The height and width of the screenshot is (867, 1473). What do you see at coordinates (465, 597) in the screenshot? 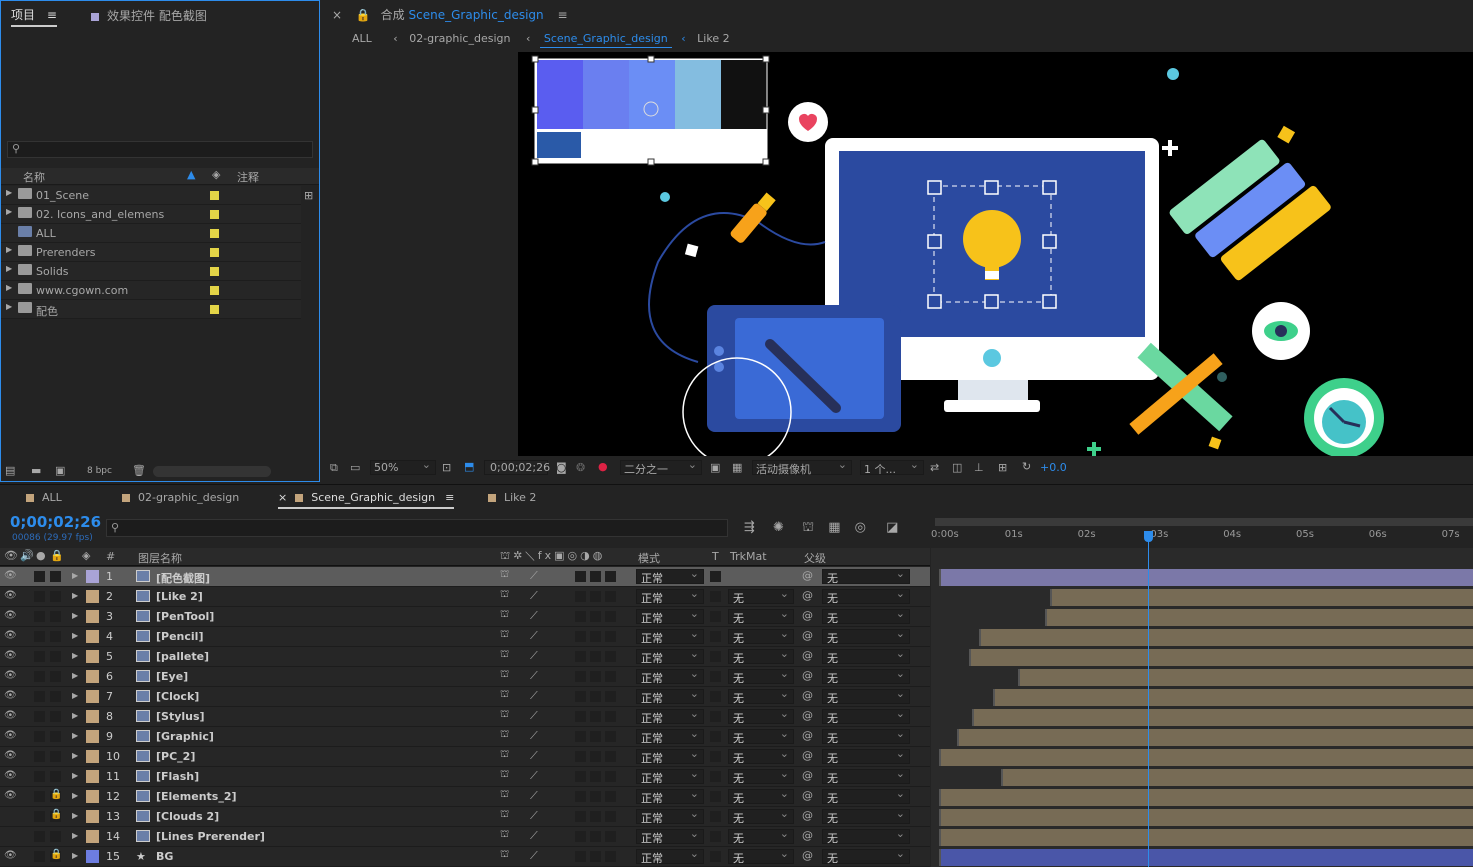
I see `layer-row: 👁 ▶ 2 [Like 2] ⛫ ⟋ 正常 无 @ 无` at bounding box center [465, 597].